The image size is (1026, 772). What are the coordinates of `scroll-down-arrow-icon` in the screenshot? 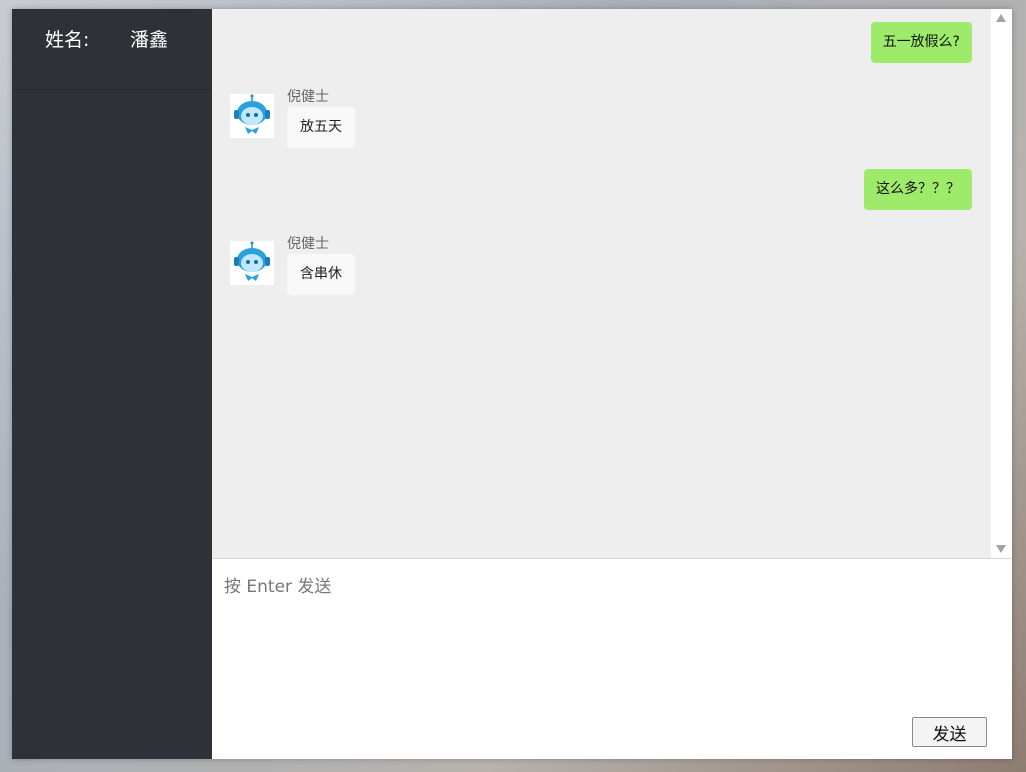 It's located at (1001, 549).